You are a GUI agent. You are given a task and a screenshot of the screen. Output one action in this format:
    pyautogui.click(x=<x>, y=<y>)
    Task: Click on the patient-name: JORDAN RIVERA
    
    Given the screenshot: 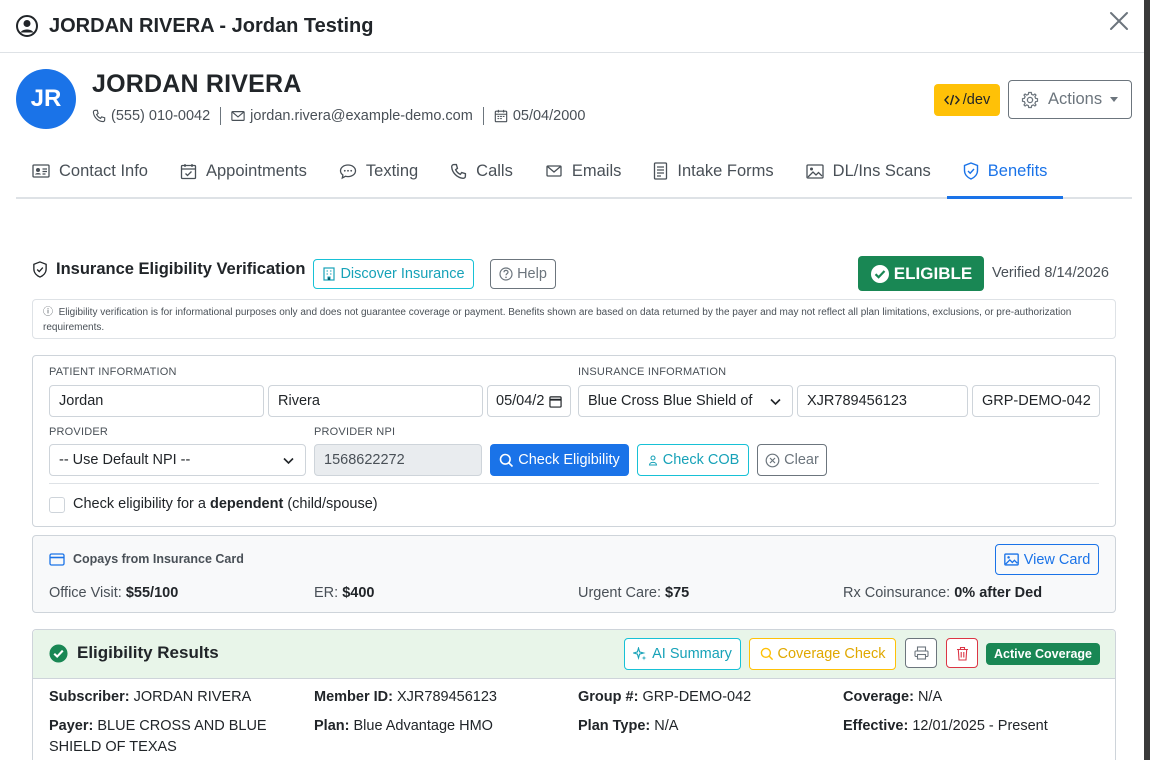 What is the action you would take?
    pyautogui.click(x=197, y=84)
    